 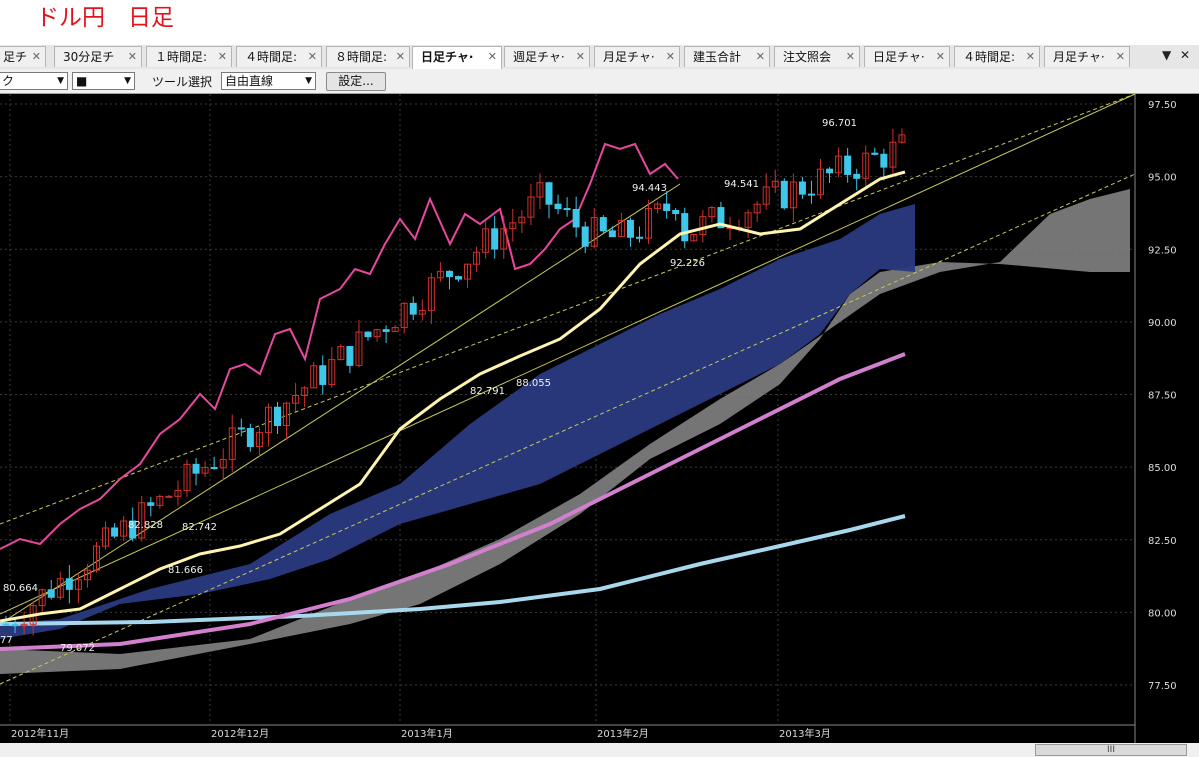 I want to click on tab-9: 注文照会 ✕, so click(x=817, y=56).